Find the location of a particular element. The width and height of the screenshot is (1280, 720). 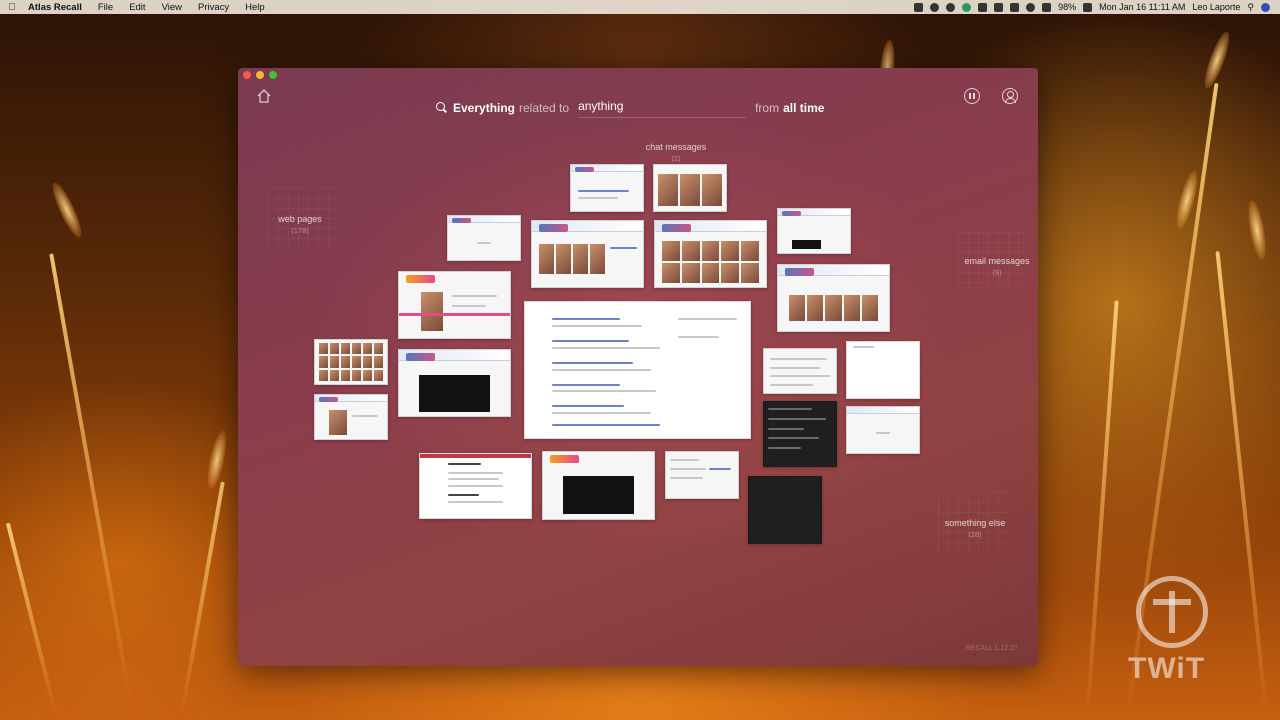

menu-help: Help is located at coordinates (255, 7).